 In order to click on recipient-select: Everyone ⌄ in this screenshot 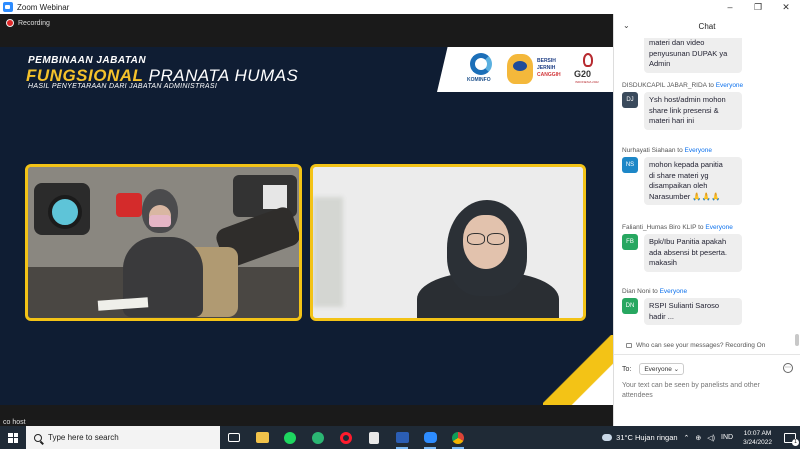, I will do `click(662, 369)`.